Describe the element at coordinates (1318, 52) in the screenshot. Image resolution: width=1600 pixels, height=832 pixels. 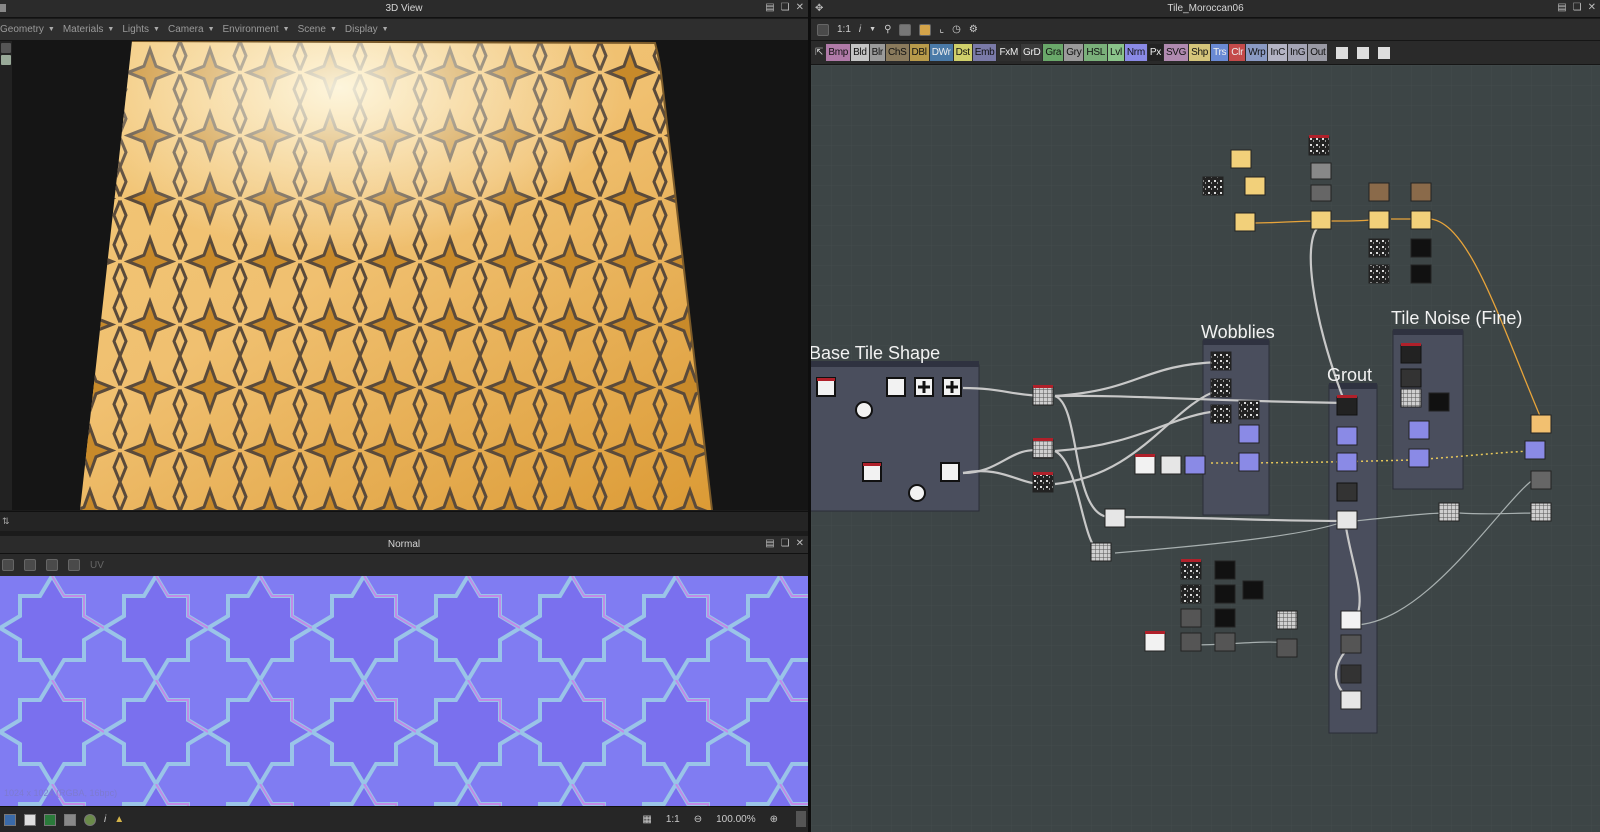
I see `node-button-out: Out` at that location.